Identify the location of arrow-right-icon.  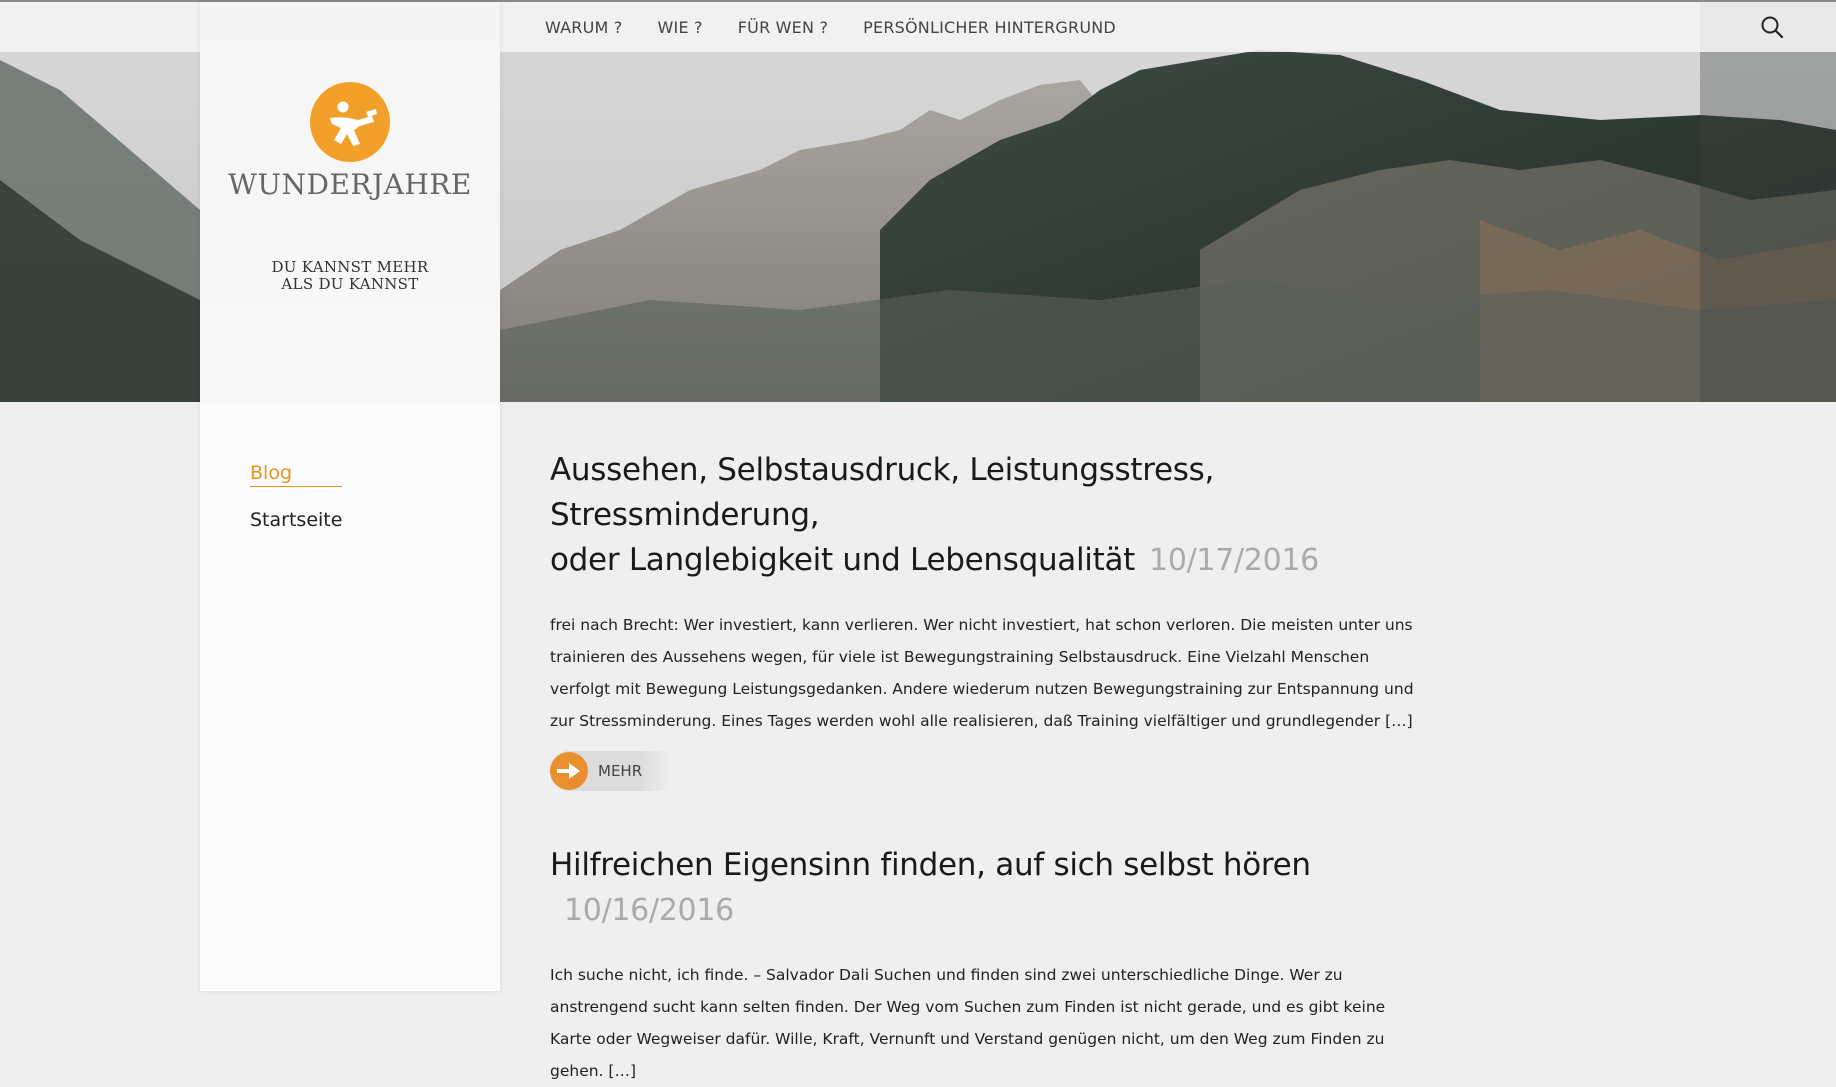
(569, 771).